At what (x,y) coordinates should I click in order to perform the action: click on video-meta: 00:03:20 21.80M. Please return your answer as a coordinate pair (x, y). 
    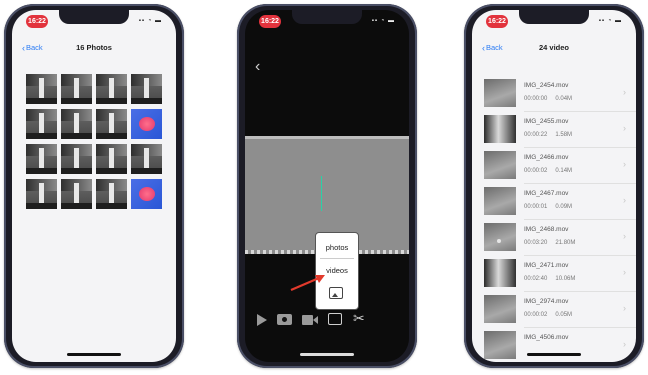
    Looking at the image, I should click on (549, 243).